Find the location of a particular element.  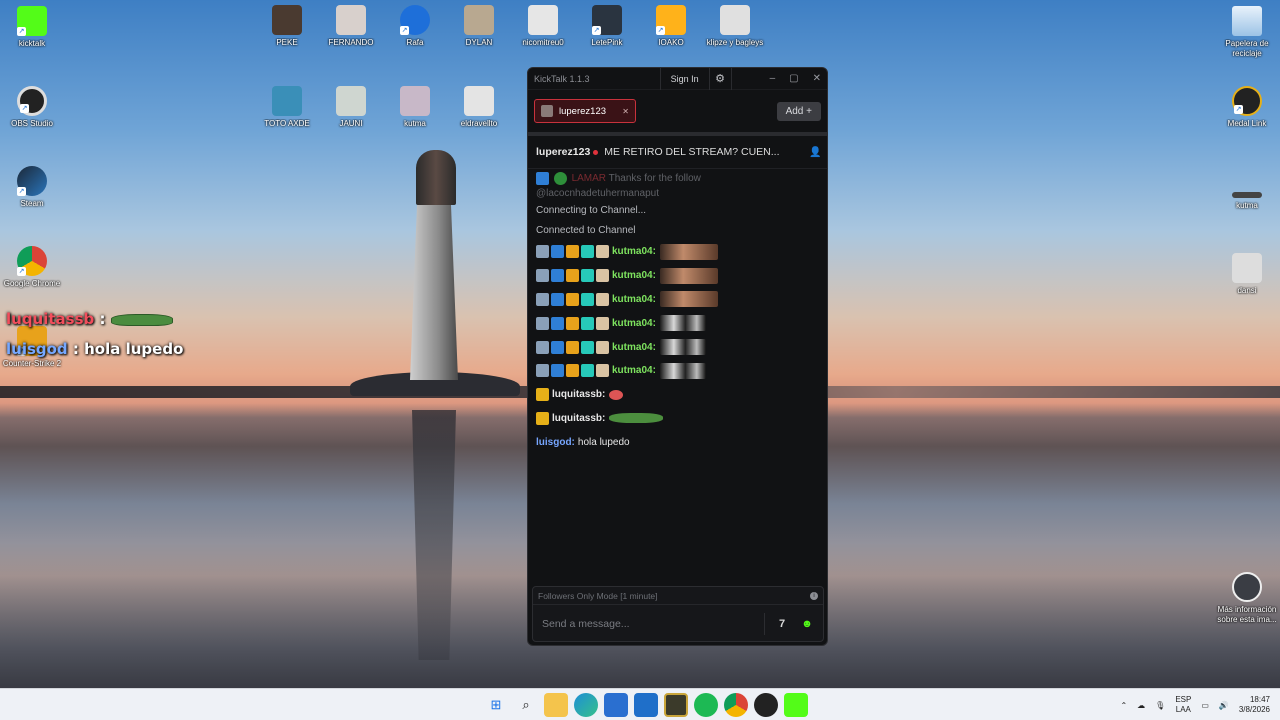

outlook-icon is located at coordinates (646, 705).